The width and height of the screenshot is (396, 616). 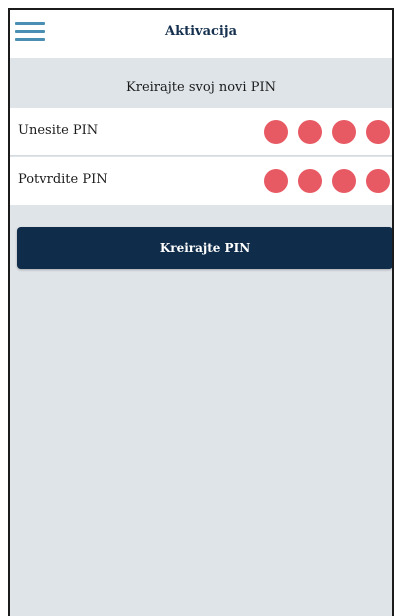 I want to click on page-title: Aktivacija, so click(x=201, y=31).